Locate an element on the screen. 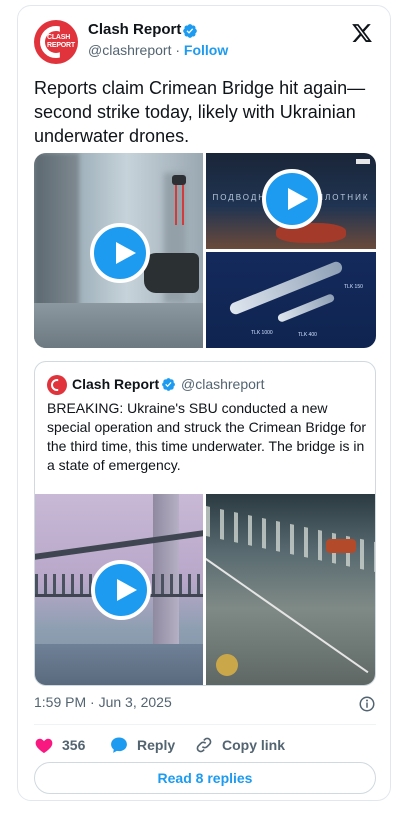 This screenshot has height=815, width=404. reply-bubble-icon is located at coordinates (119, 745).